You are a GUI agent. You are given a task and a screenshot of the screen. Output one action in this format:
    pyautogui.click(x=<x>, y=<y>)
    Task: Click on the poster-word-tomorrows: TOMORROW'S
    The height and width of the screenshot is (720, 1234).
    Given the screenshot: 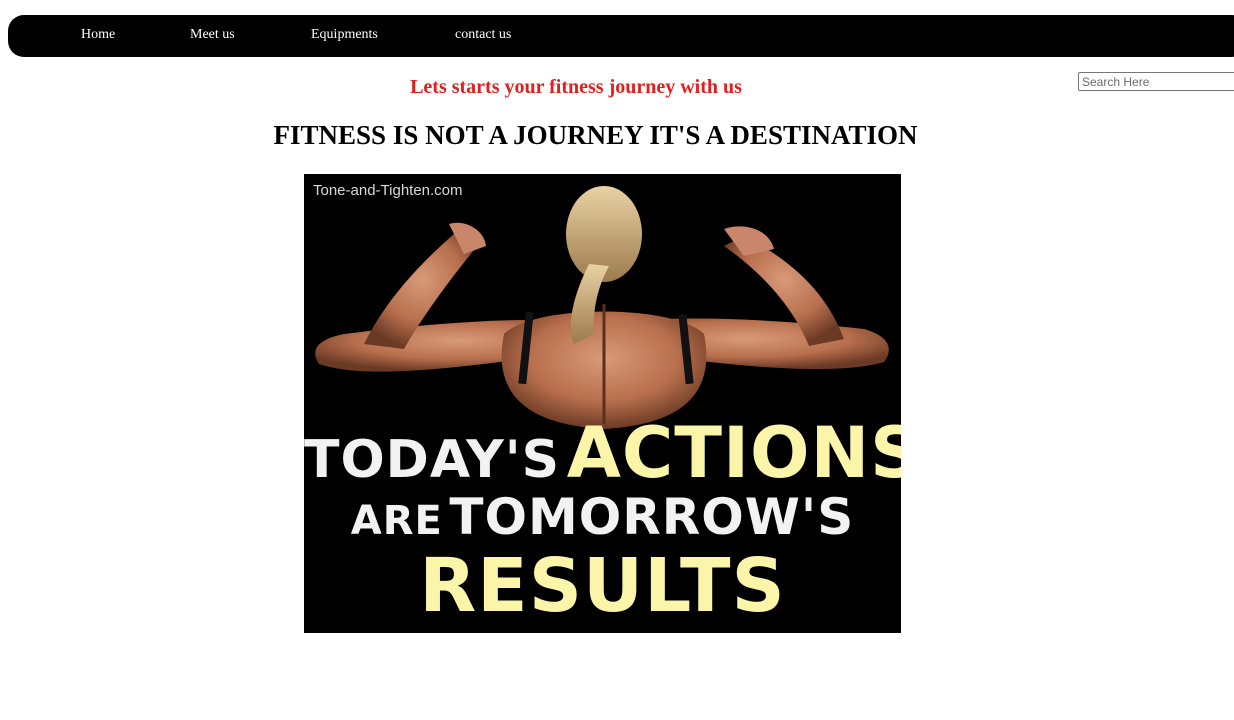 What is the action you would take?
    pyautogui.click(x=652, y=517)
    